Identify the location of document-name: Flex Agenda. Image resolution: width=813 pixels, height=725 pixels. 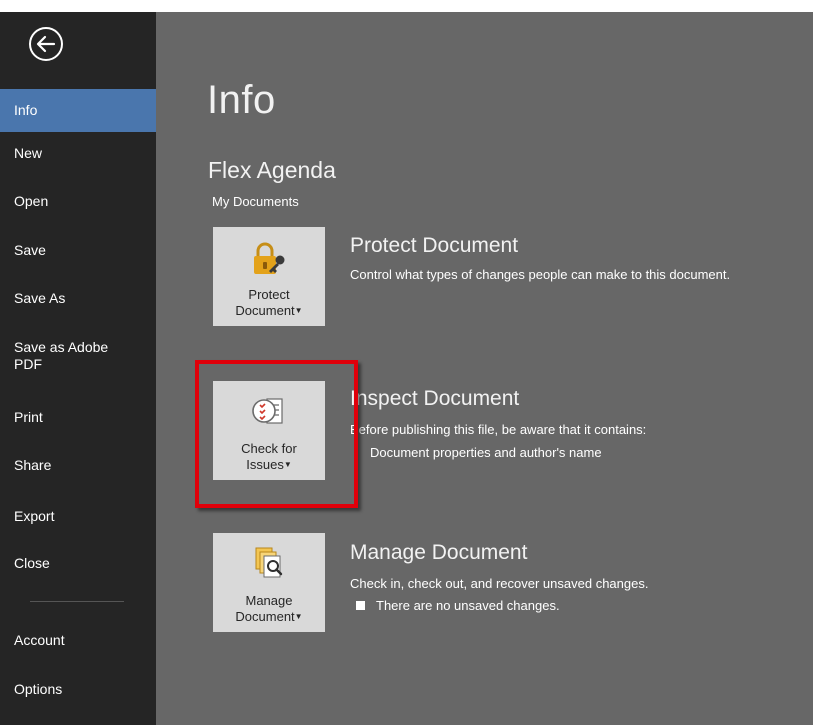
(272, 170).